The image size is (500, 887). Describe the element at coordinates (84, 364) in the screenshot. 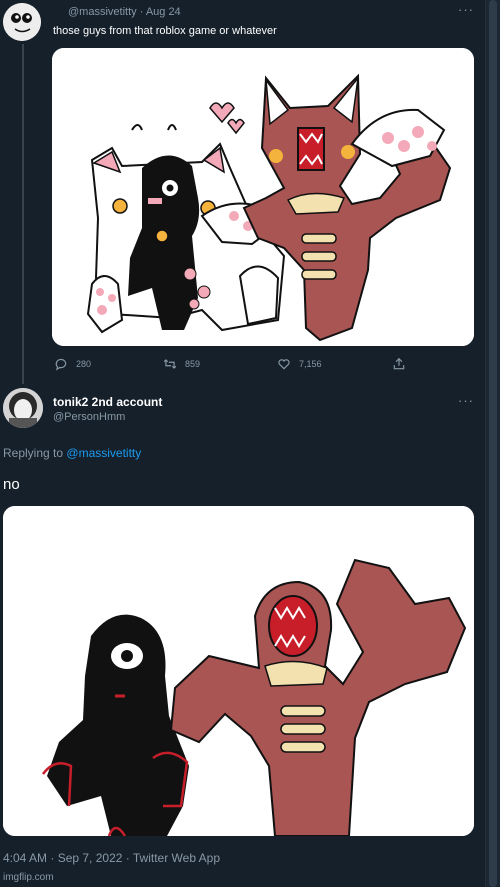

I see `reply-count: 280` at that location.